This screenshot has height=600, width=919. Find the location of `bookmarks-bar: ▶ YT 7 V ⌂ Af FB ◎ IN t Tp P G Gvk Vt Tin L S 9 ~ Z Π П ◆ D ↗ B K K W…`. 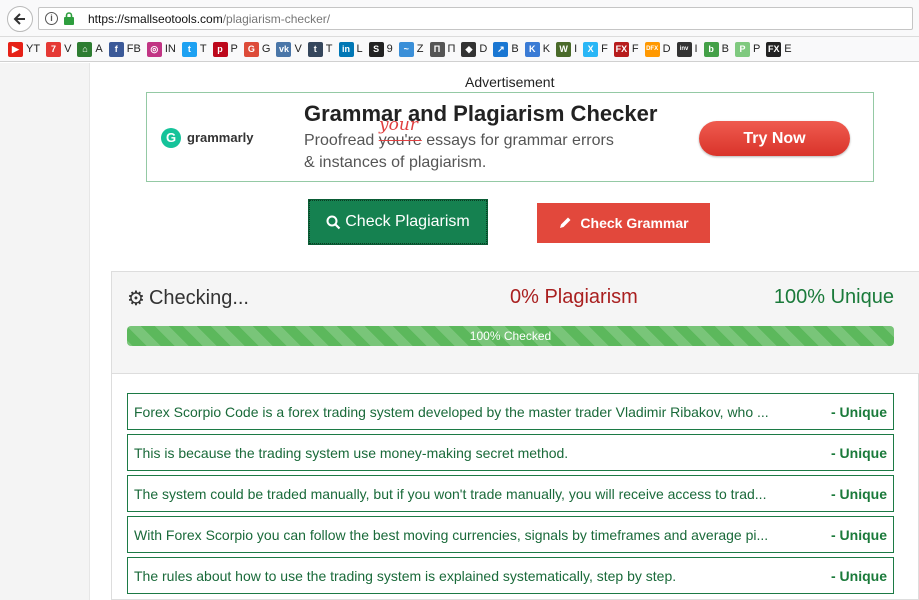

bookmarks-bar: ▶ YT 7 V ⌂ Af FB ◎ IN t Tp P G Gvk Vt Tin L S 9 ~ Z Π П ◆ D ↗ B K K W… is located at coordinates (459, 49).